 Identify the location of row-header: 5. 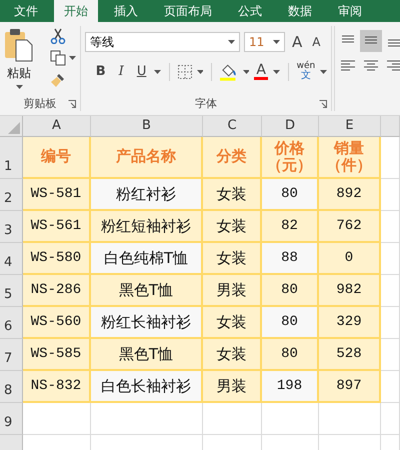
(11, 291).